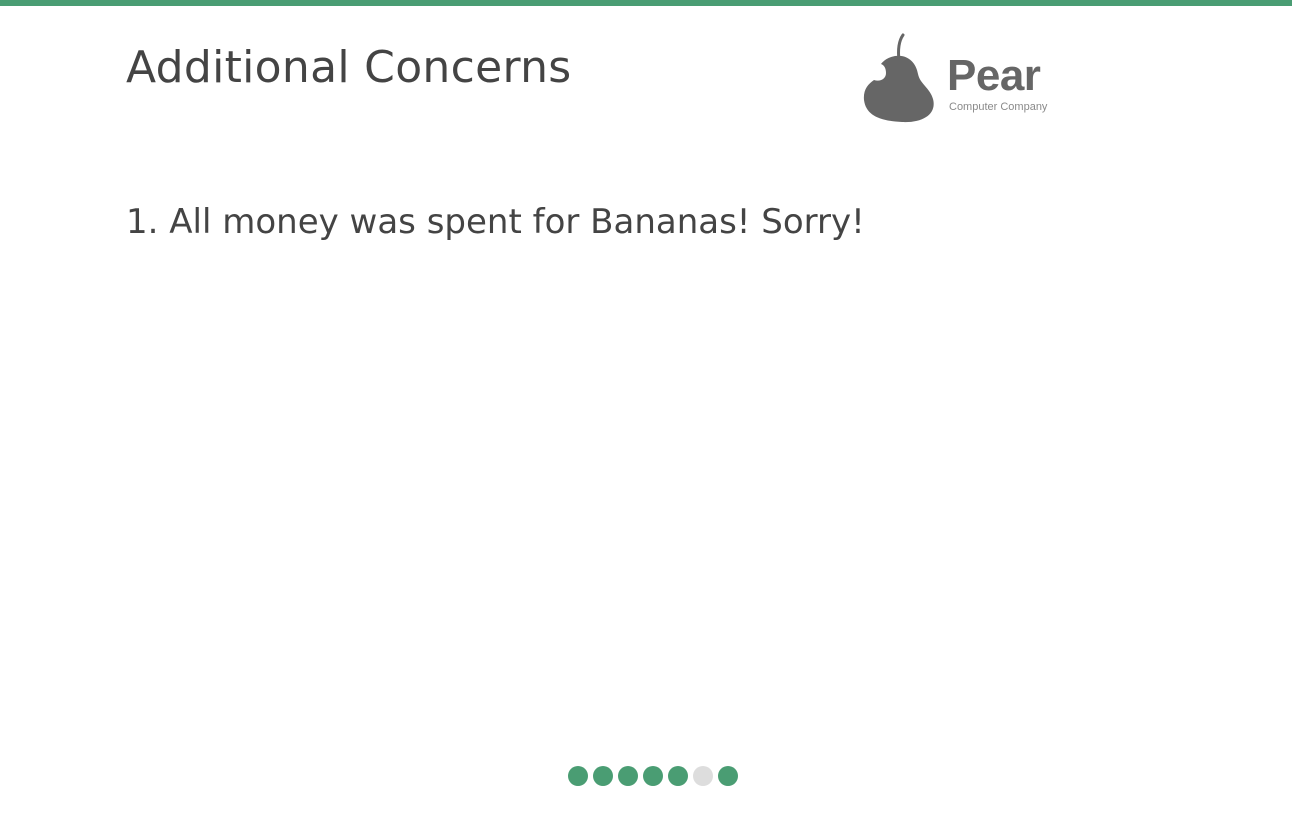  What do you see at coordinates (994, 75) in the screenshot?
I see `logo-name: Pear` at bounding box center [994, 75].